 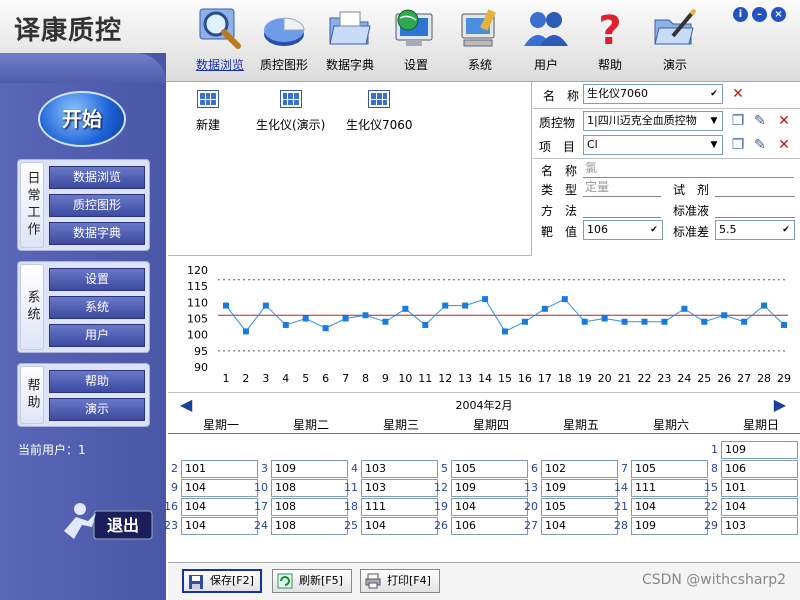 I want to click on start-button: 开始, so click(x=82, y=119).